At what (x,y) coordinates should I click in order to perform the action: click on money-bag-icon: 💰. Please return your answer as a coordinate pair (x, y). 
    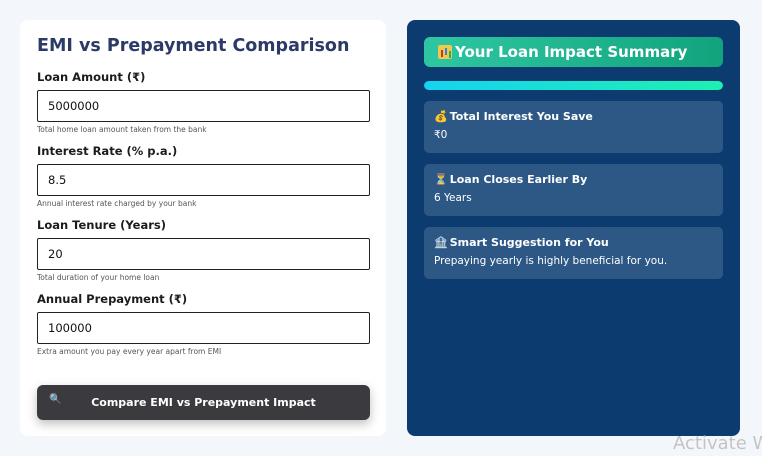
    Looking at the image, I should click on (441, 116).